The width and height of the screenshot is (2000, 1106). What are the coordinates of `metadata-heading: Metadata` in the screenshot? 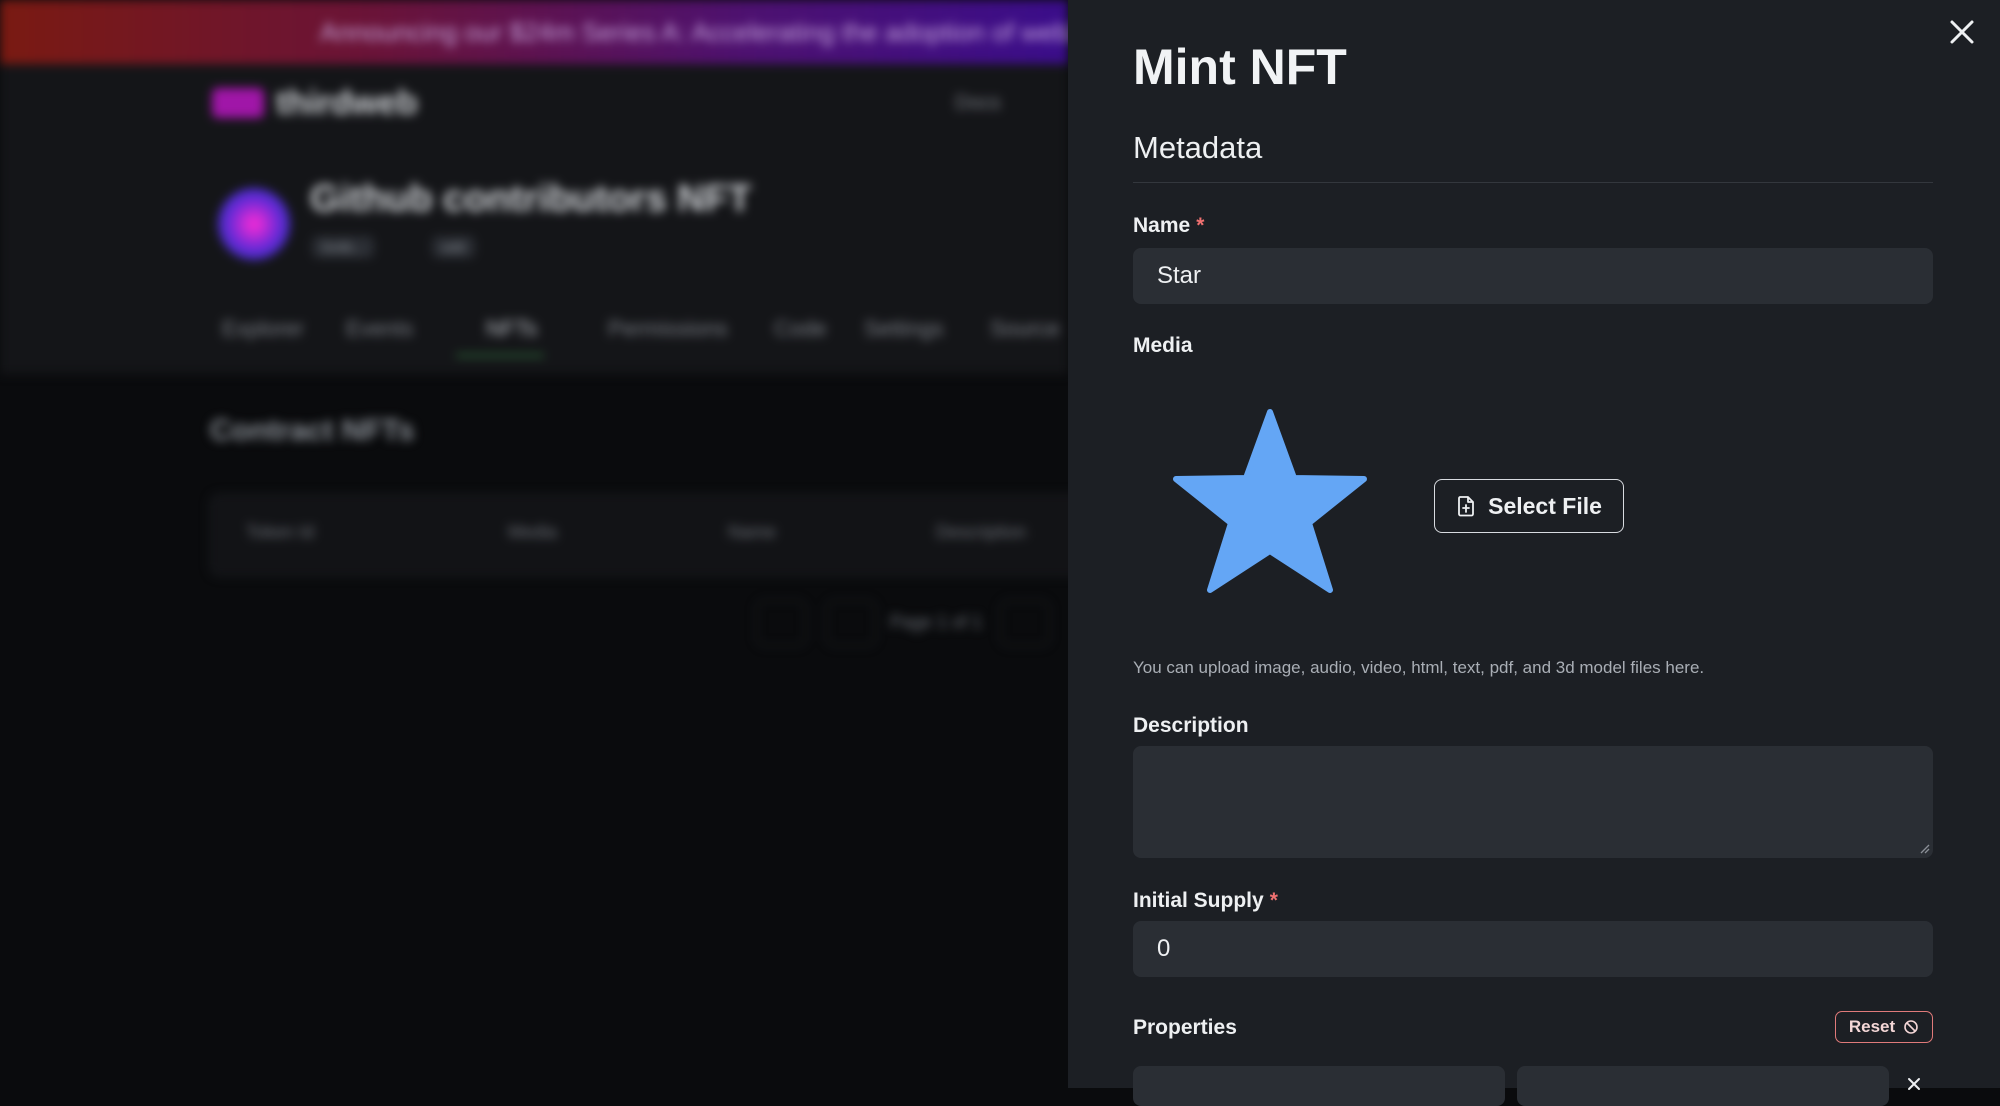 It's located at (1198, 147).